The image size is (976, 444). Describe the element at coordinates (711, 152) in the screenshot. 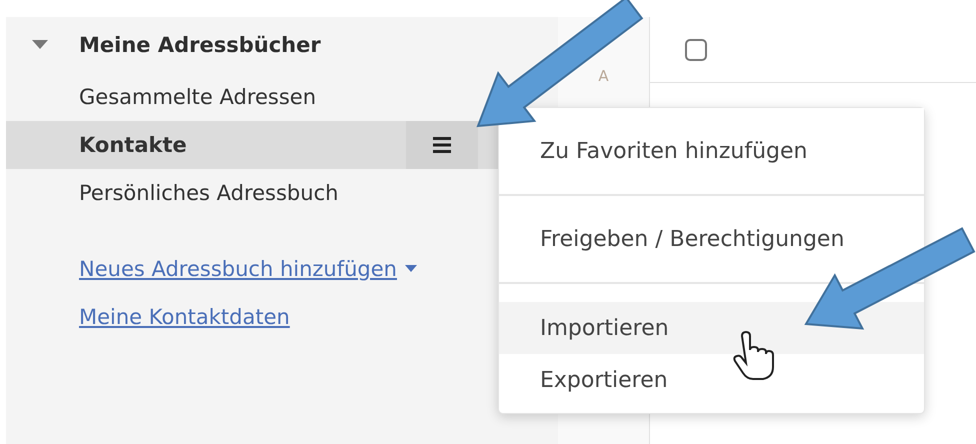

I see `menu-item: Zu Favoriten hinzufügen` at that location.